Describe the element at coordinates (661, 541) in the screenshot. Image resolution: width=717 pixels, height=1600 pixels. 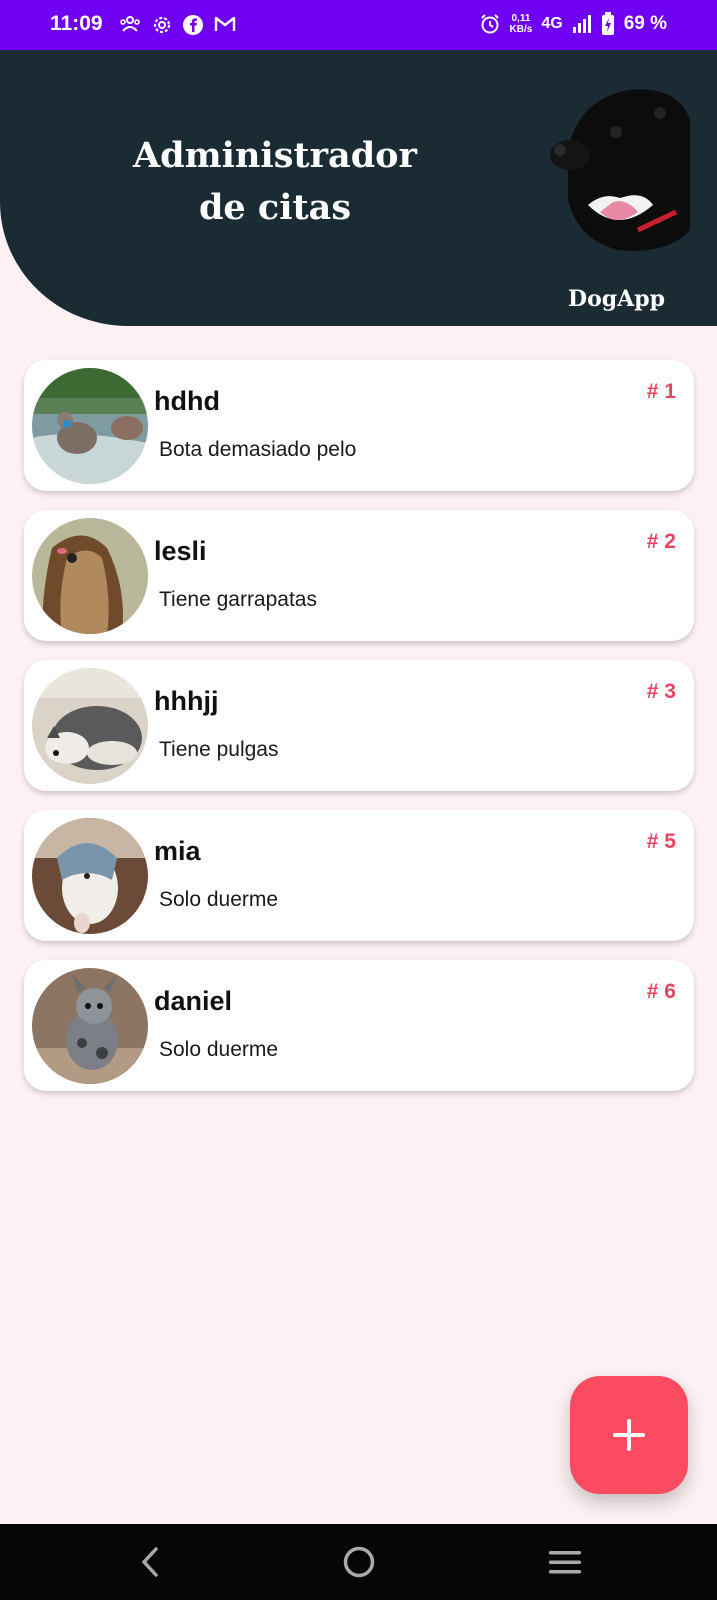
I see `appointment-number: # 2` at that location.